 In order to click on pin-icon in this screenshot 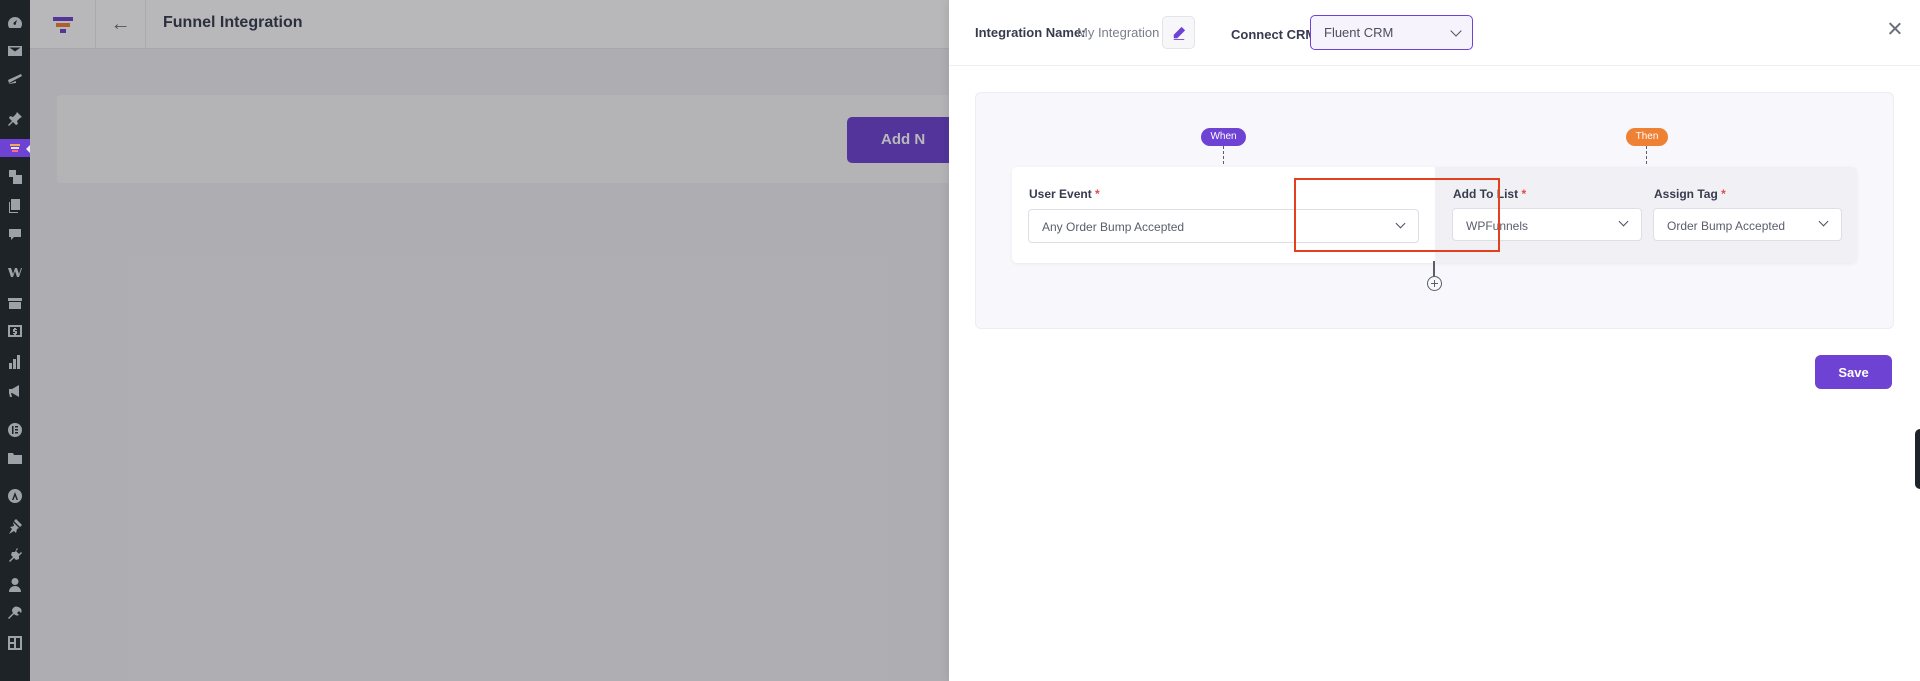, I will do `click(15, 119)`.